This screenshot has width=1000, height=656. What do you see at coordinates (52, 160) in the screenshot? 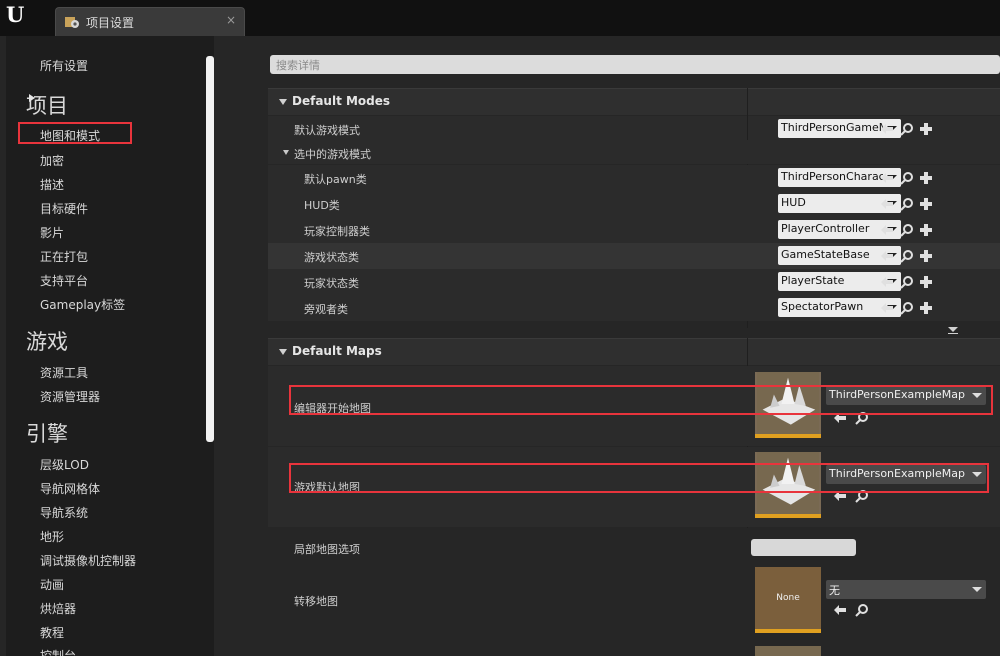
I see `sidebar-item-encryption: 加密` at bounding box center [52, 160].